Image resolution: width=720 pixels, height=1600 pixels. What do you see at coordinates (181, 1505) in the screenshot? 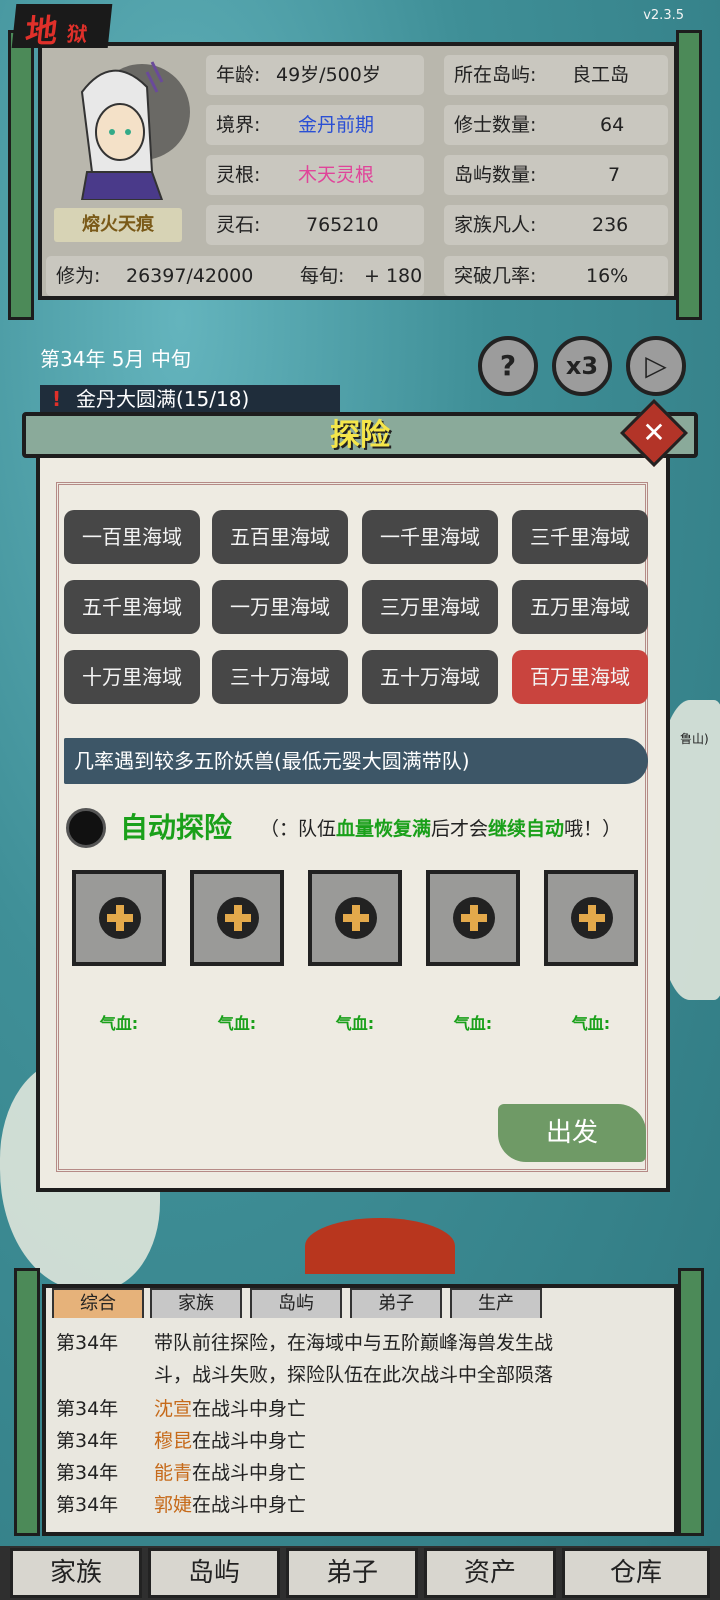
I see `log-entry: 第34年 郭婕在战斗中身亡` at bounding box center [181, 1505].